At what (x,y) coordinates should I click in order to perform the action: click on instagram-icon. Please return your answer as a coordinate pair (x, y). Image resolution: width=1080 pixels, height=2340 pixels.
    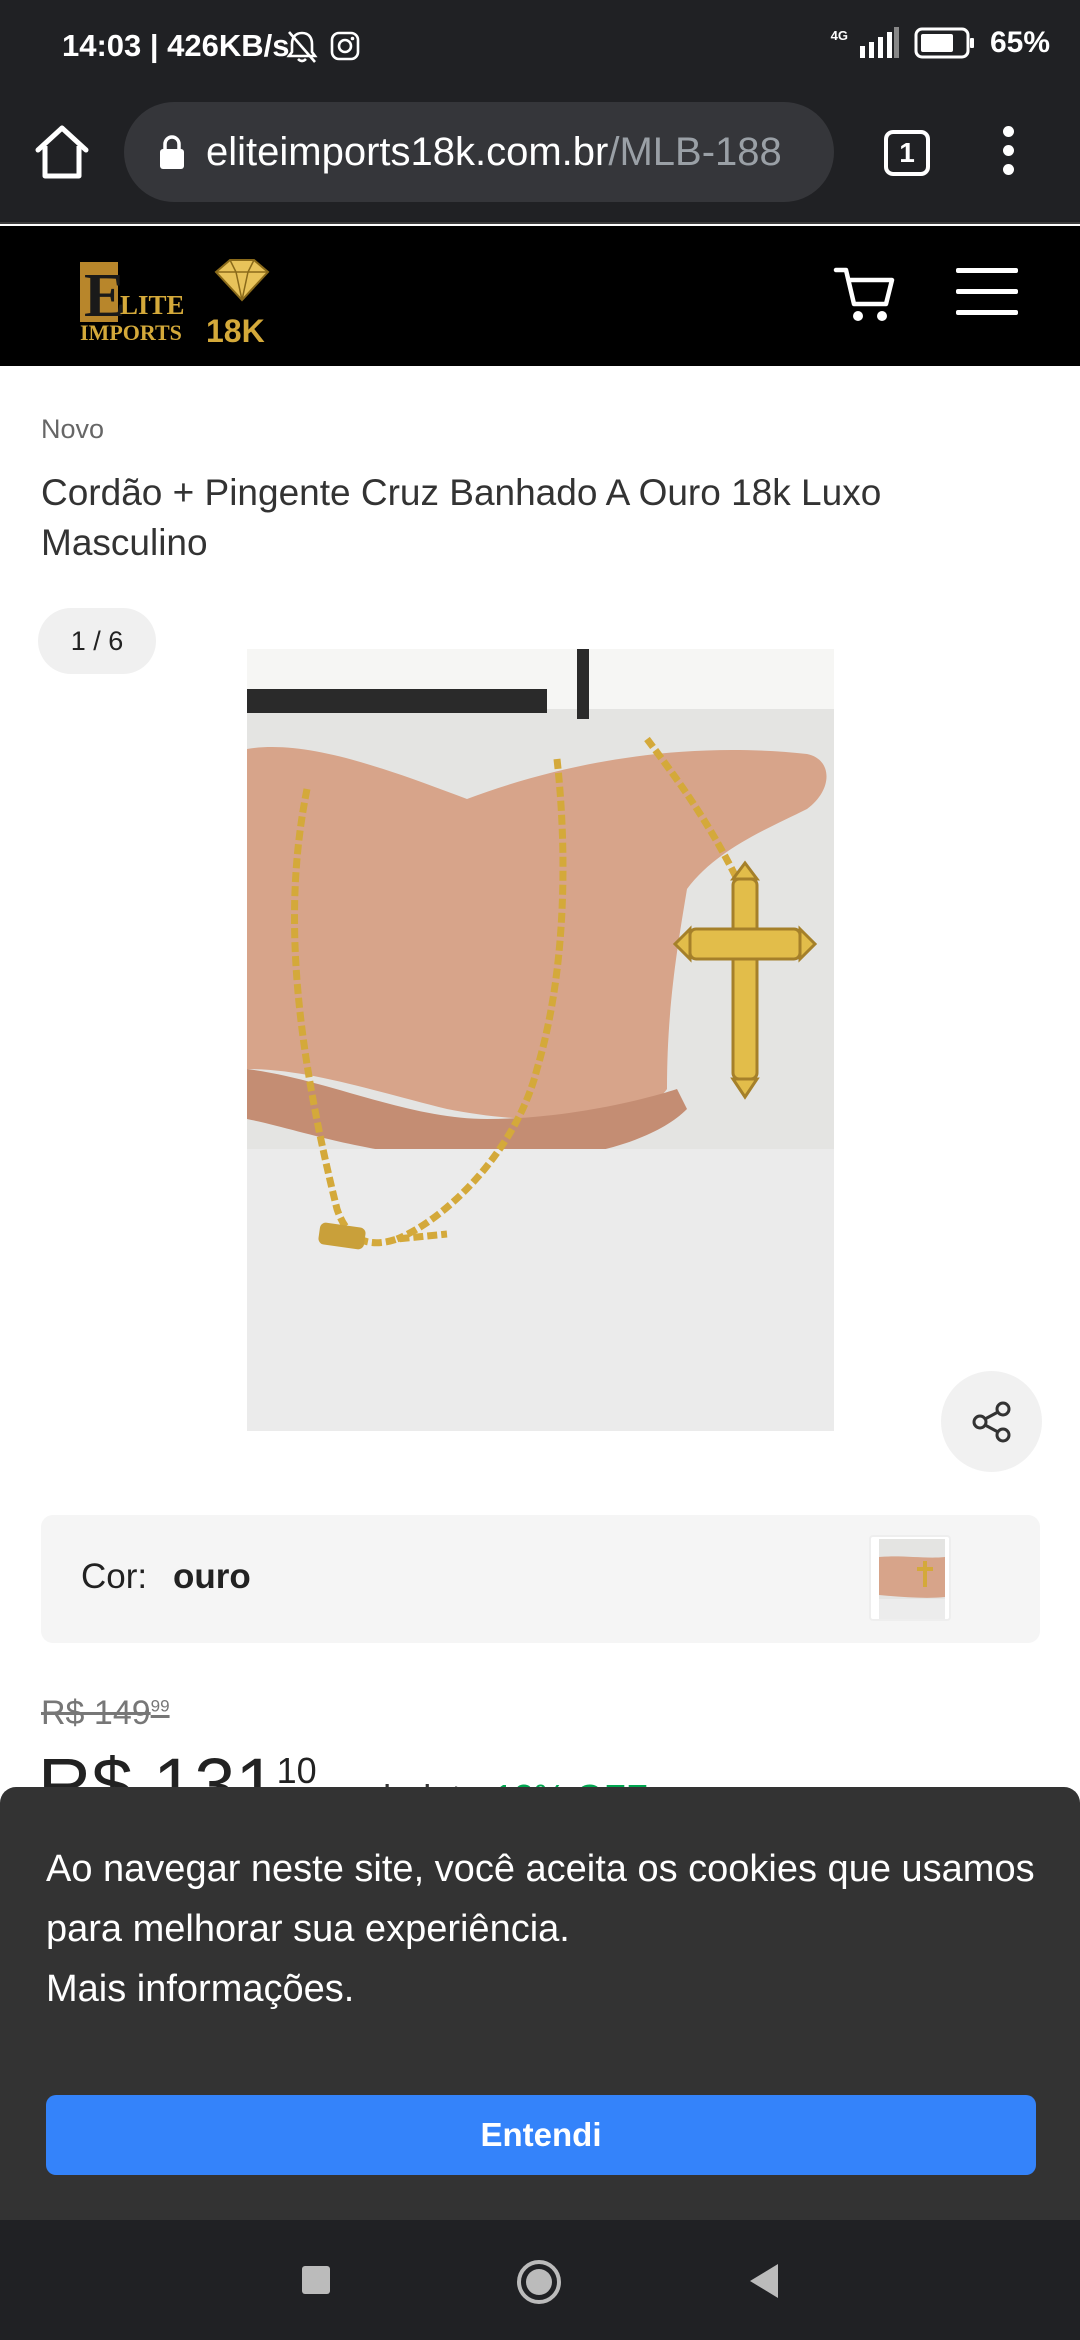
    Looking at the image, I should click on (345, 46).